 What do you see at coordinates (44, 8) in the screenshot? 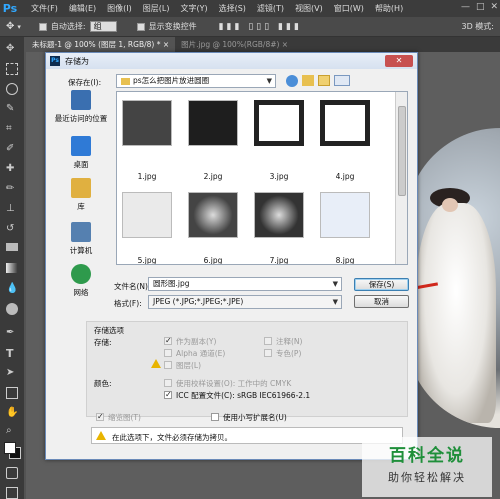
I see `menu-file: 文件(F)` at bounding box center [44, 8].